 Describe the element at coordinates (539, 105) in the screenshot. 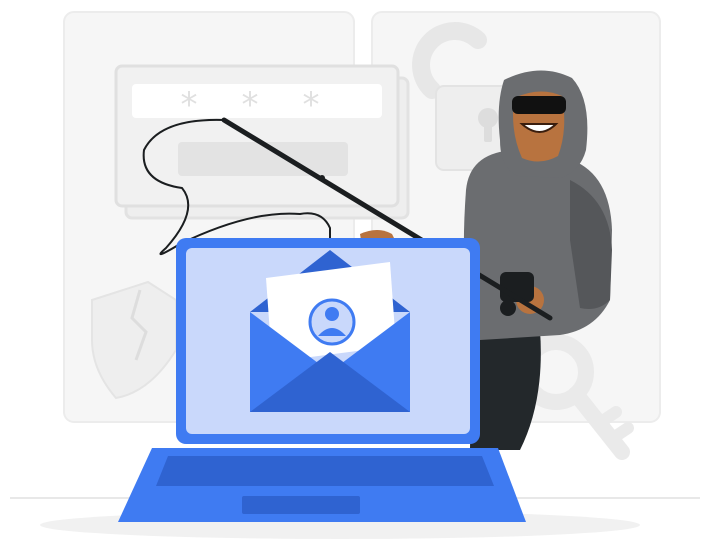

I see `hacker-mask` at that location.